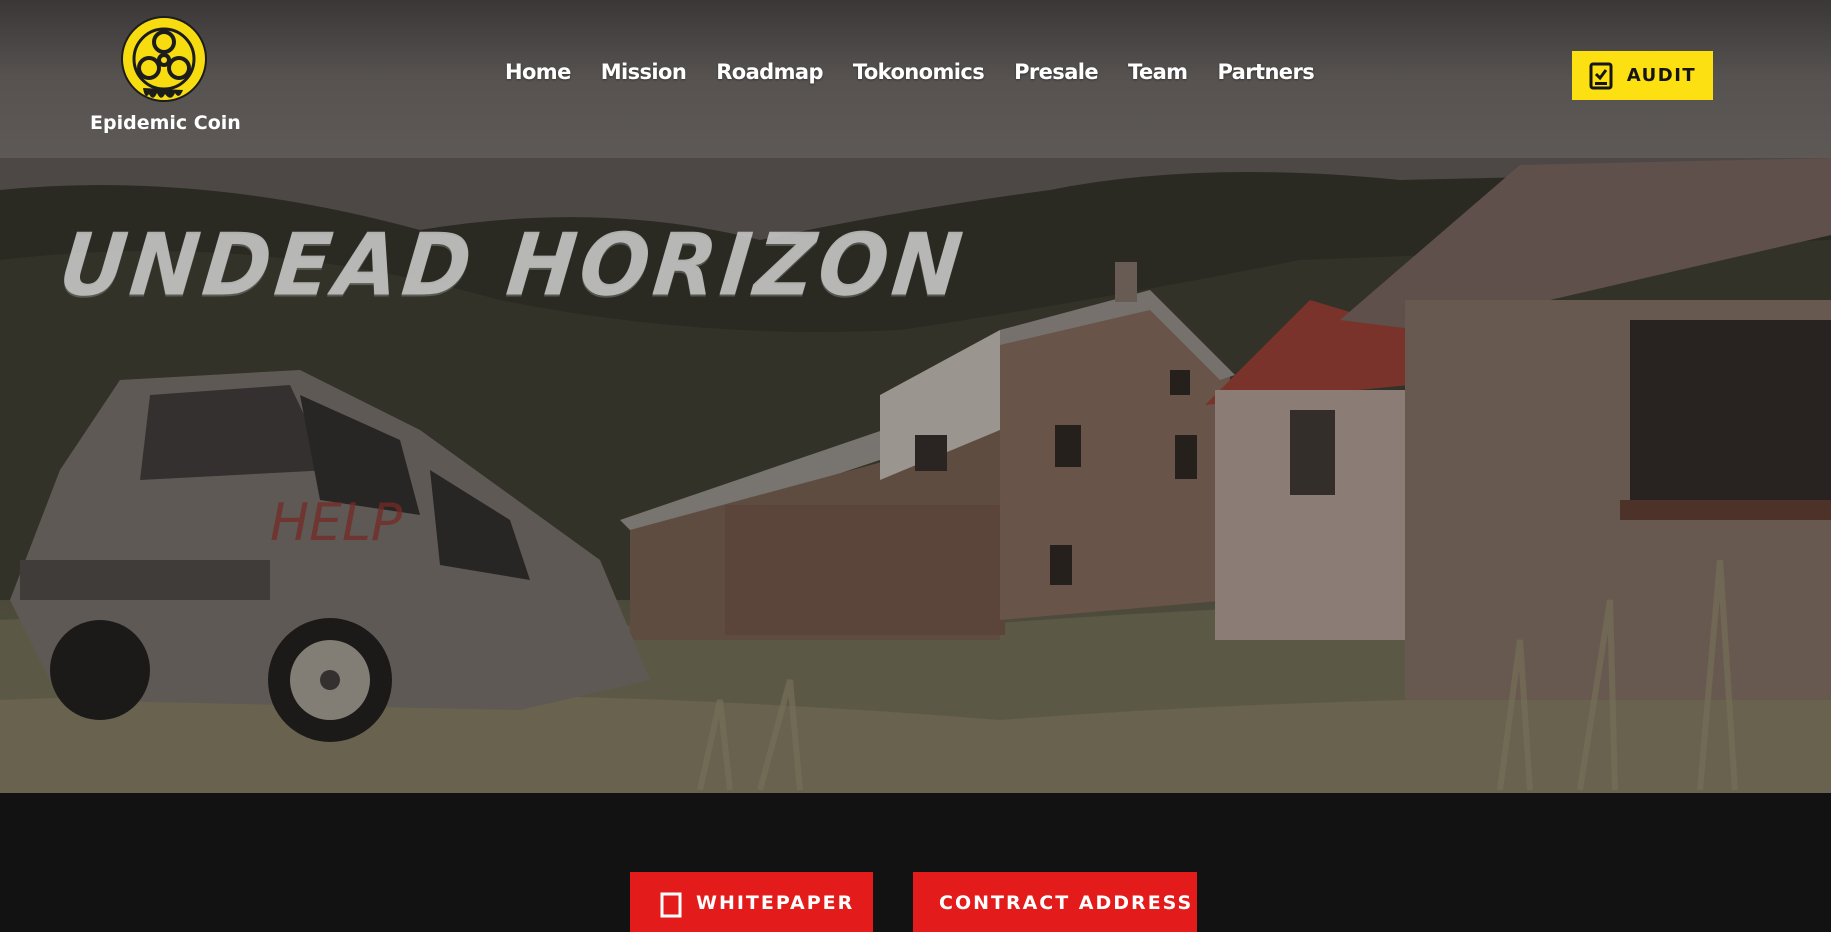 This screenshot has height=932, width=1831. I want to click on brand-logo: Epidemic Coin, so click(165, 75).